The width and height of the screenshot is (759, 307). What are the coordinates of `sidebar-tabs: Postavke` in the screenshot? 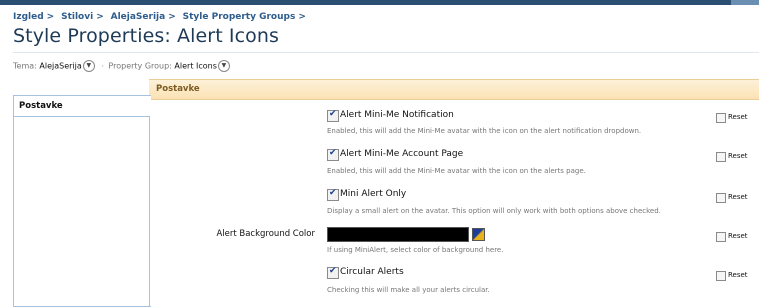 It's located at (82, 201).